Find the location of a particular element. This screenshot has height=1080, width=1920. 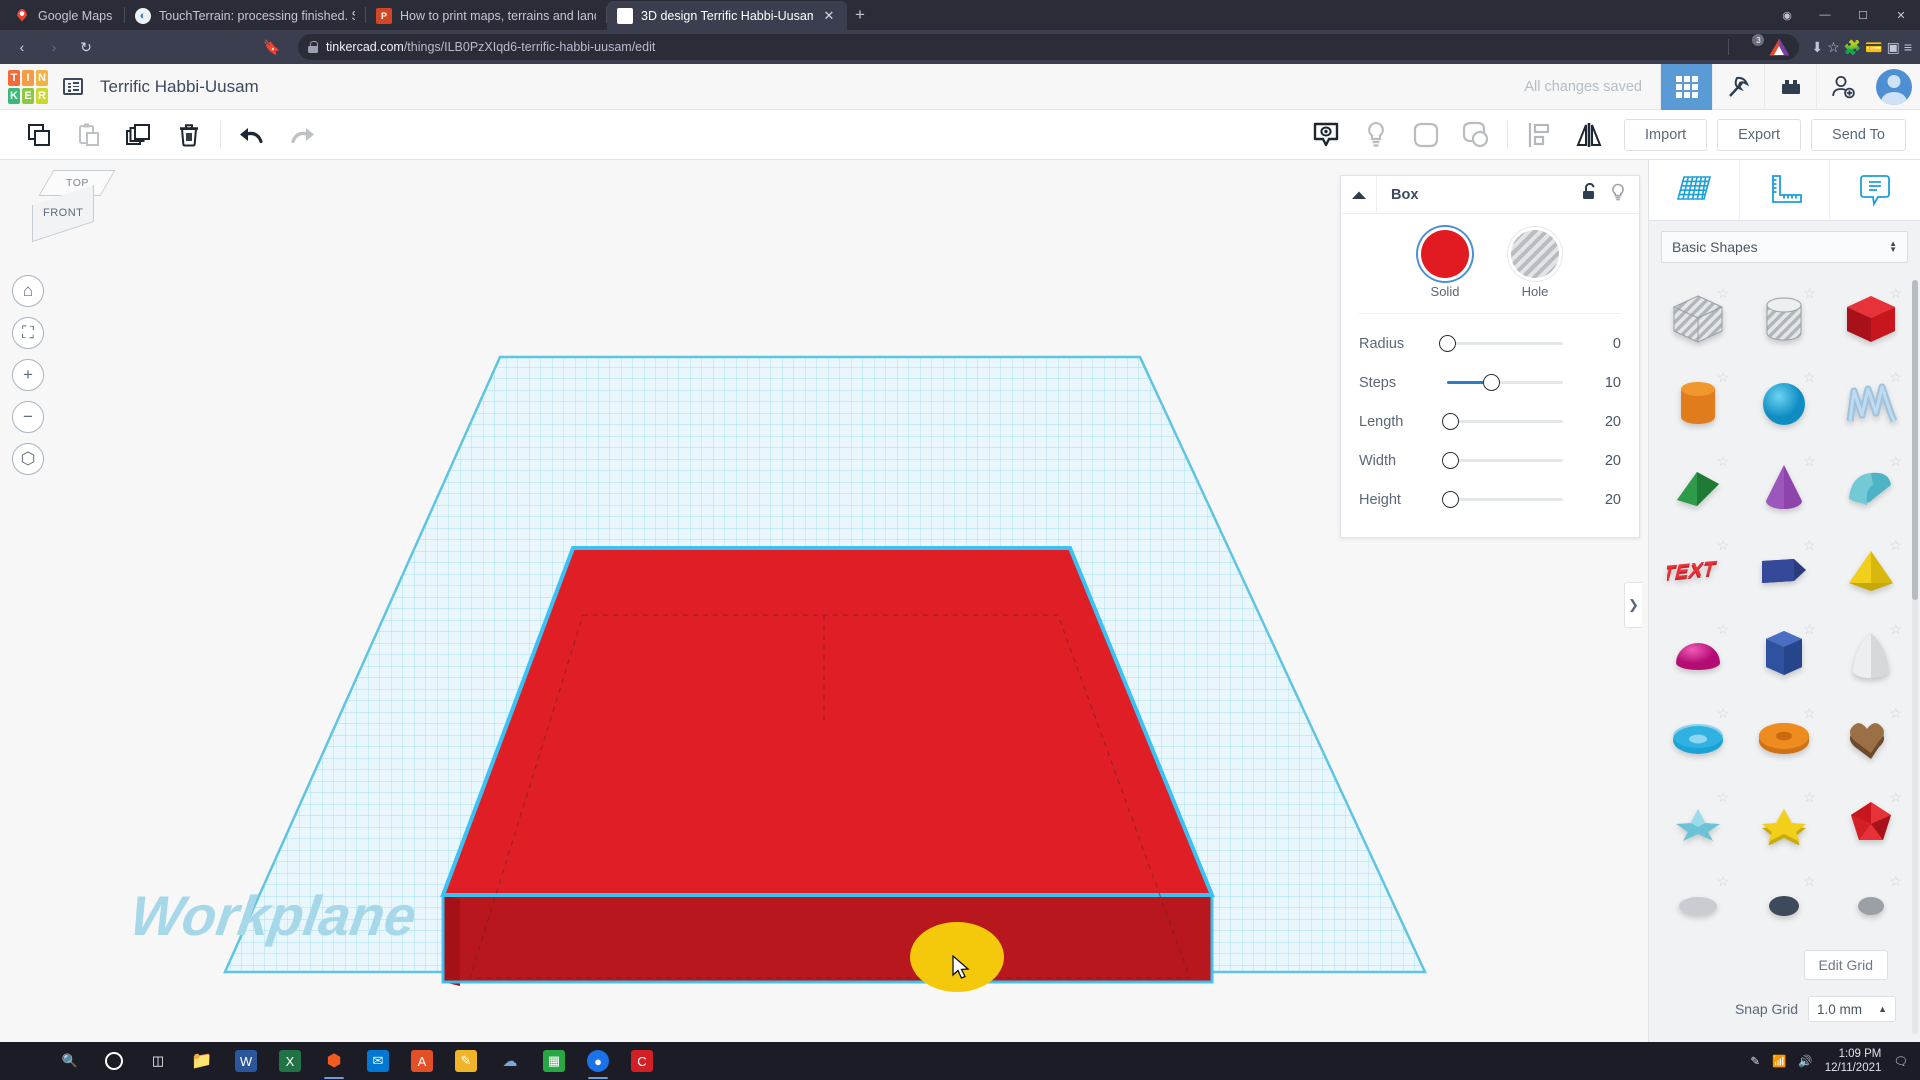

sidebar-scrollbar is located at coordinates (1915, 657).